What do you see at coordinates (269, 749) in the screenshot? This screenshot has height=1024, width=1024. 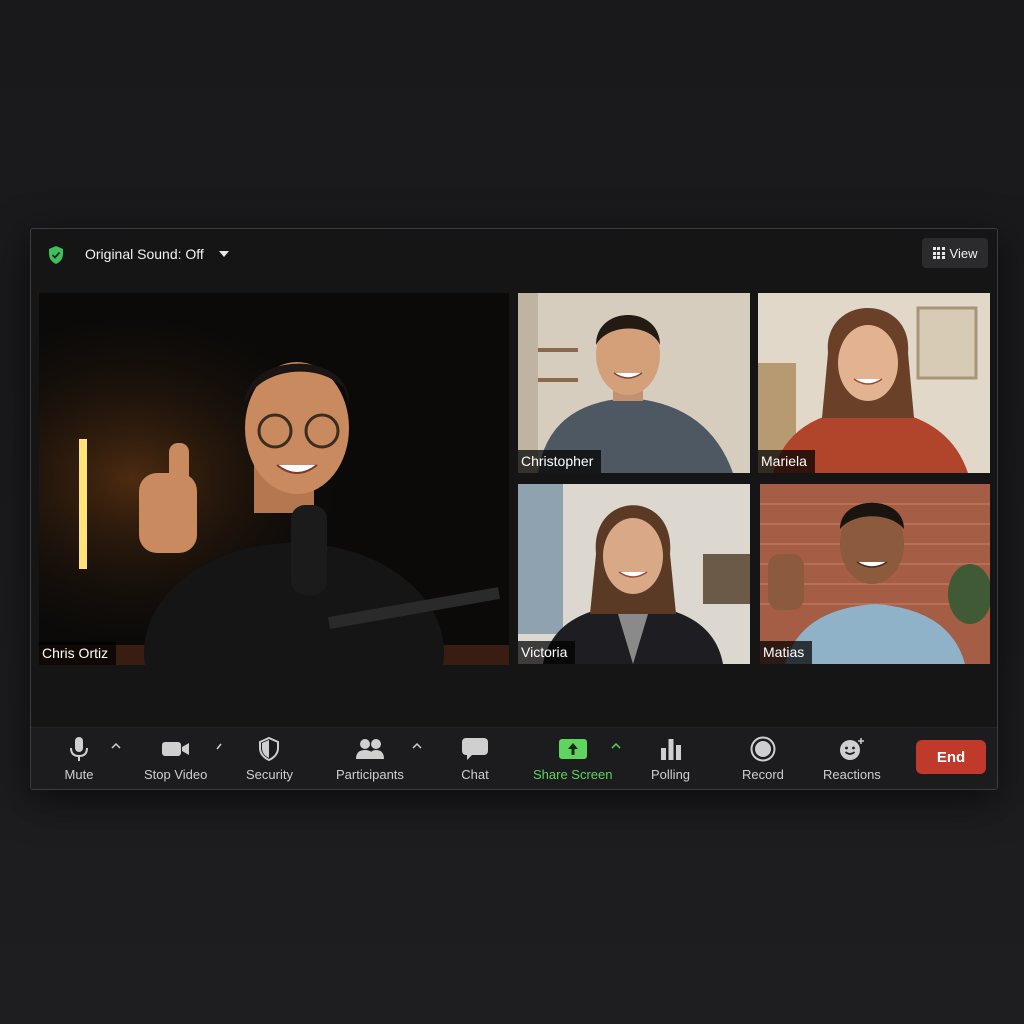 I see `shield-icon` at bounding box center [269, 749].